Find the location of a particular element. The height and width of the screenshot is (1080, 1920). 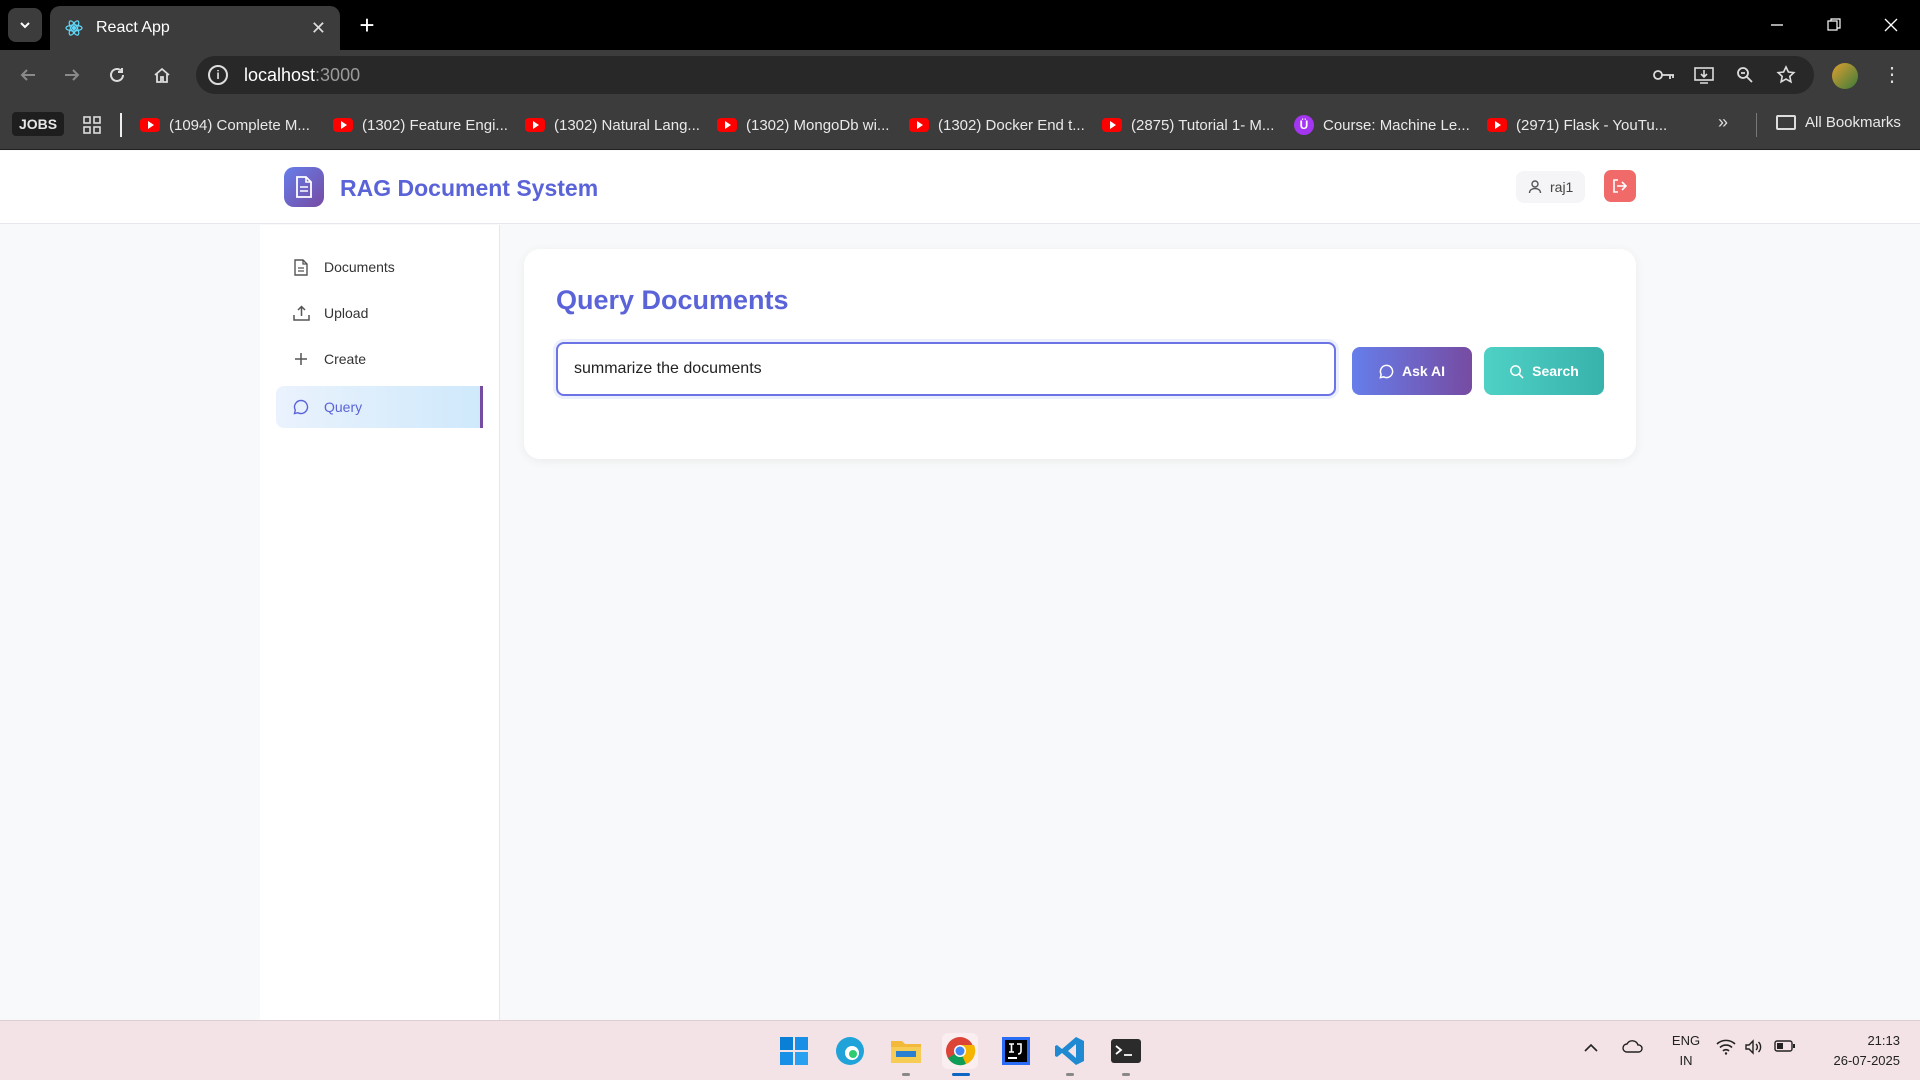

site-info-icon: i is located at coordinates (218, 75).